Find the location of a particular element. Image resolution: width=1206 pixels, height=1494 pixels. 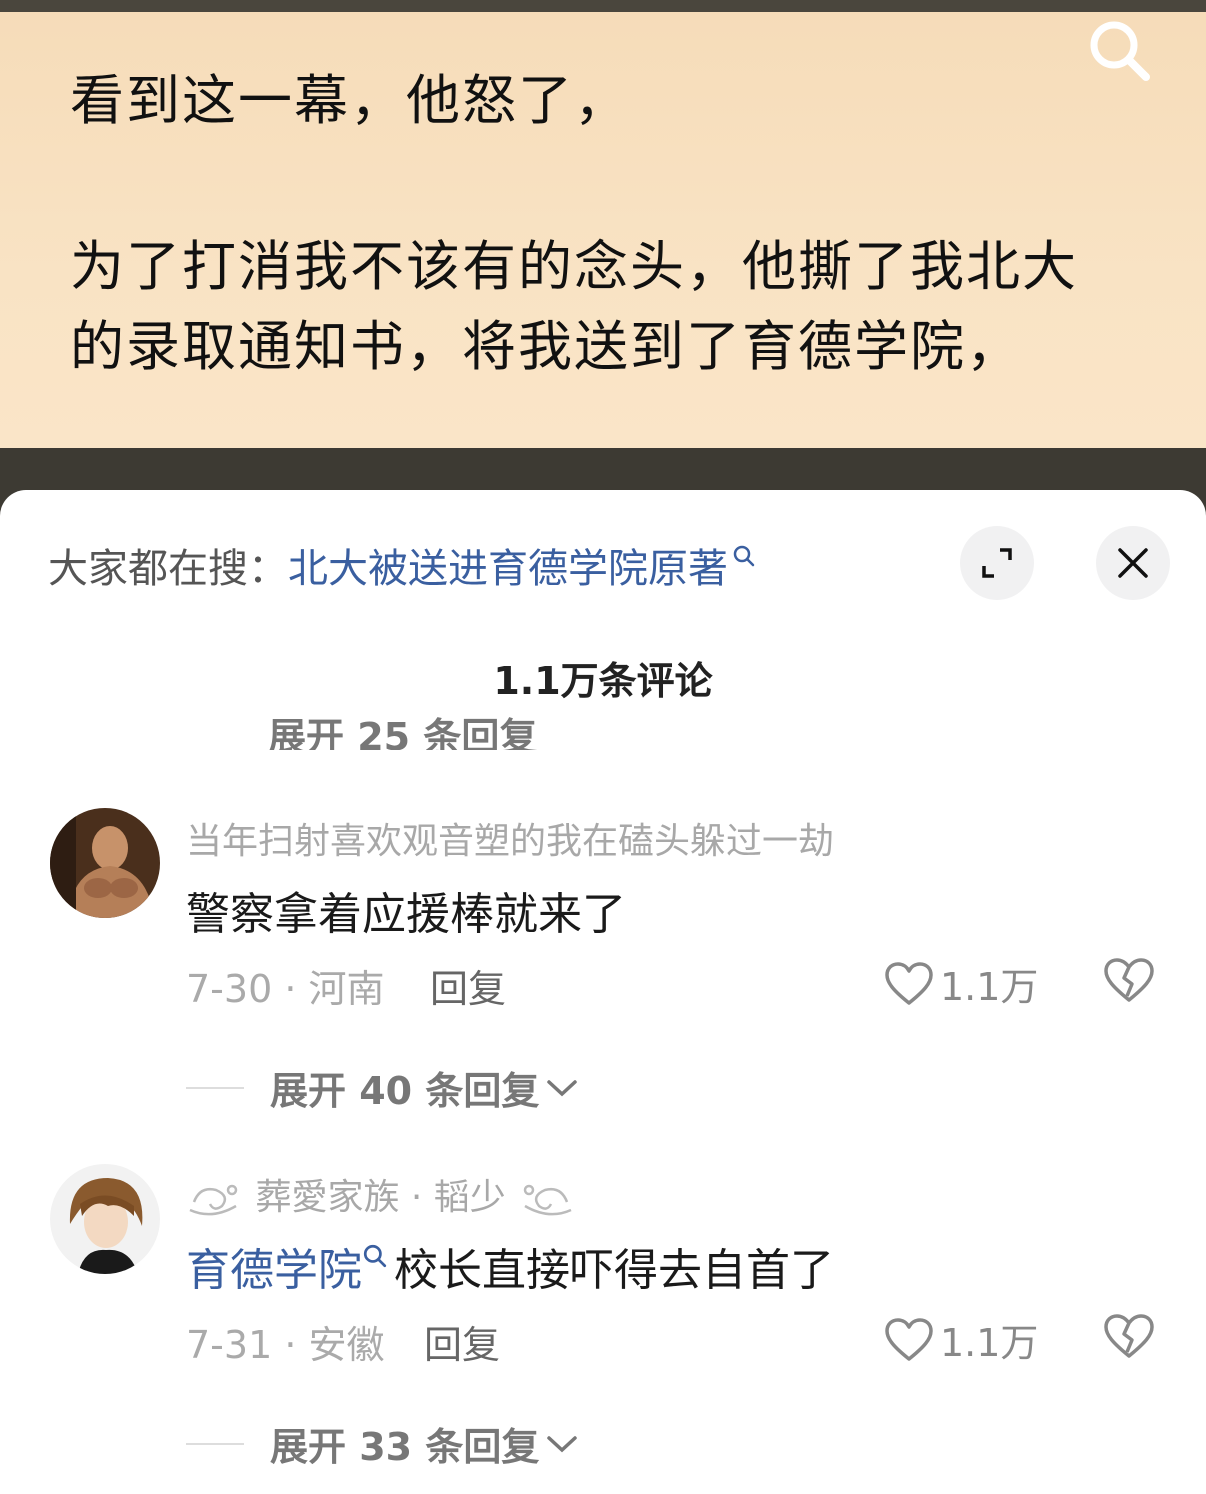

comment-username: 当年扫射喜欢观音塑的我在磕头躲过一劫 is located at coordinates (510, 838).